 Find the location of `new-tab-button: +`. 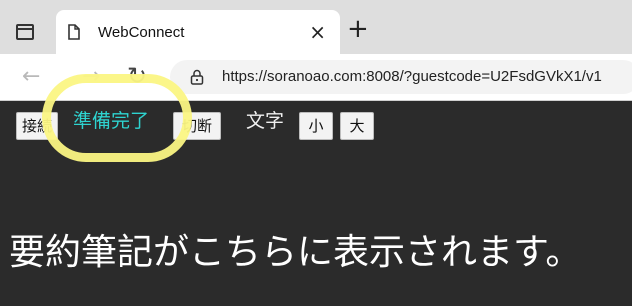

new-tab-button: + is located at coordinates (358, 29).